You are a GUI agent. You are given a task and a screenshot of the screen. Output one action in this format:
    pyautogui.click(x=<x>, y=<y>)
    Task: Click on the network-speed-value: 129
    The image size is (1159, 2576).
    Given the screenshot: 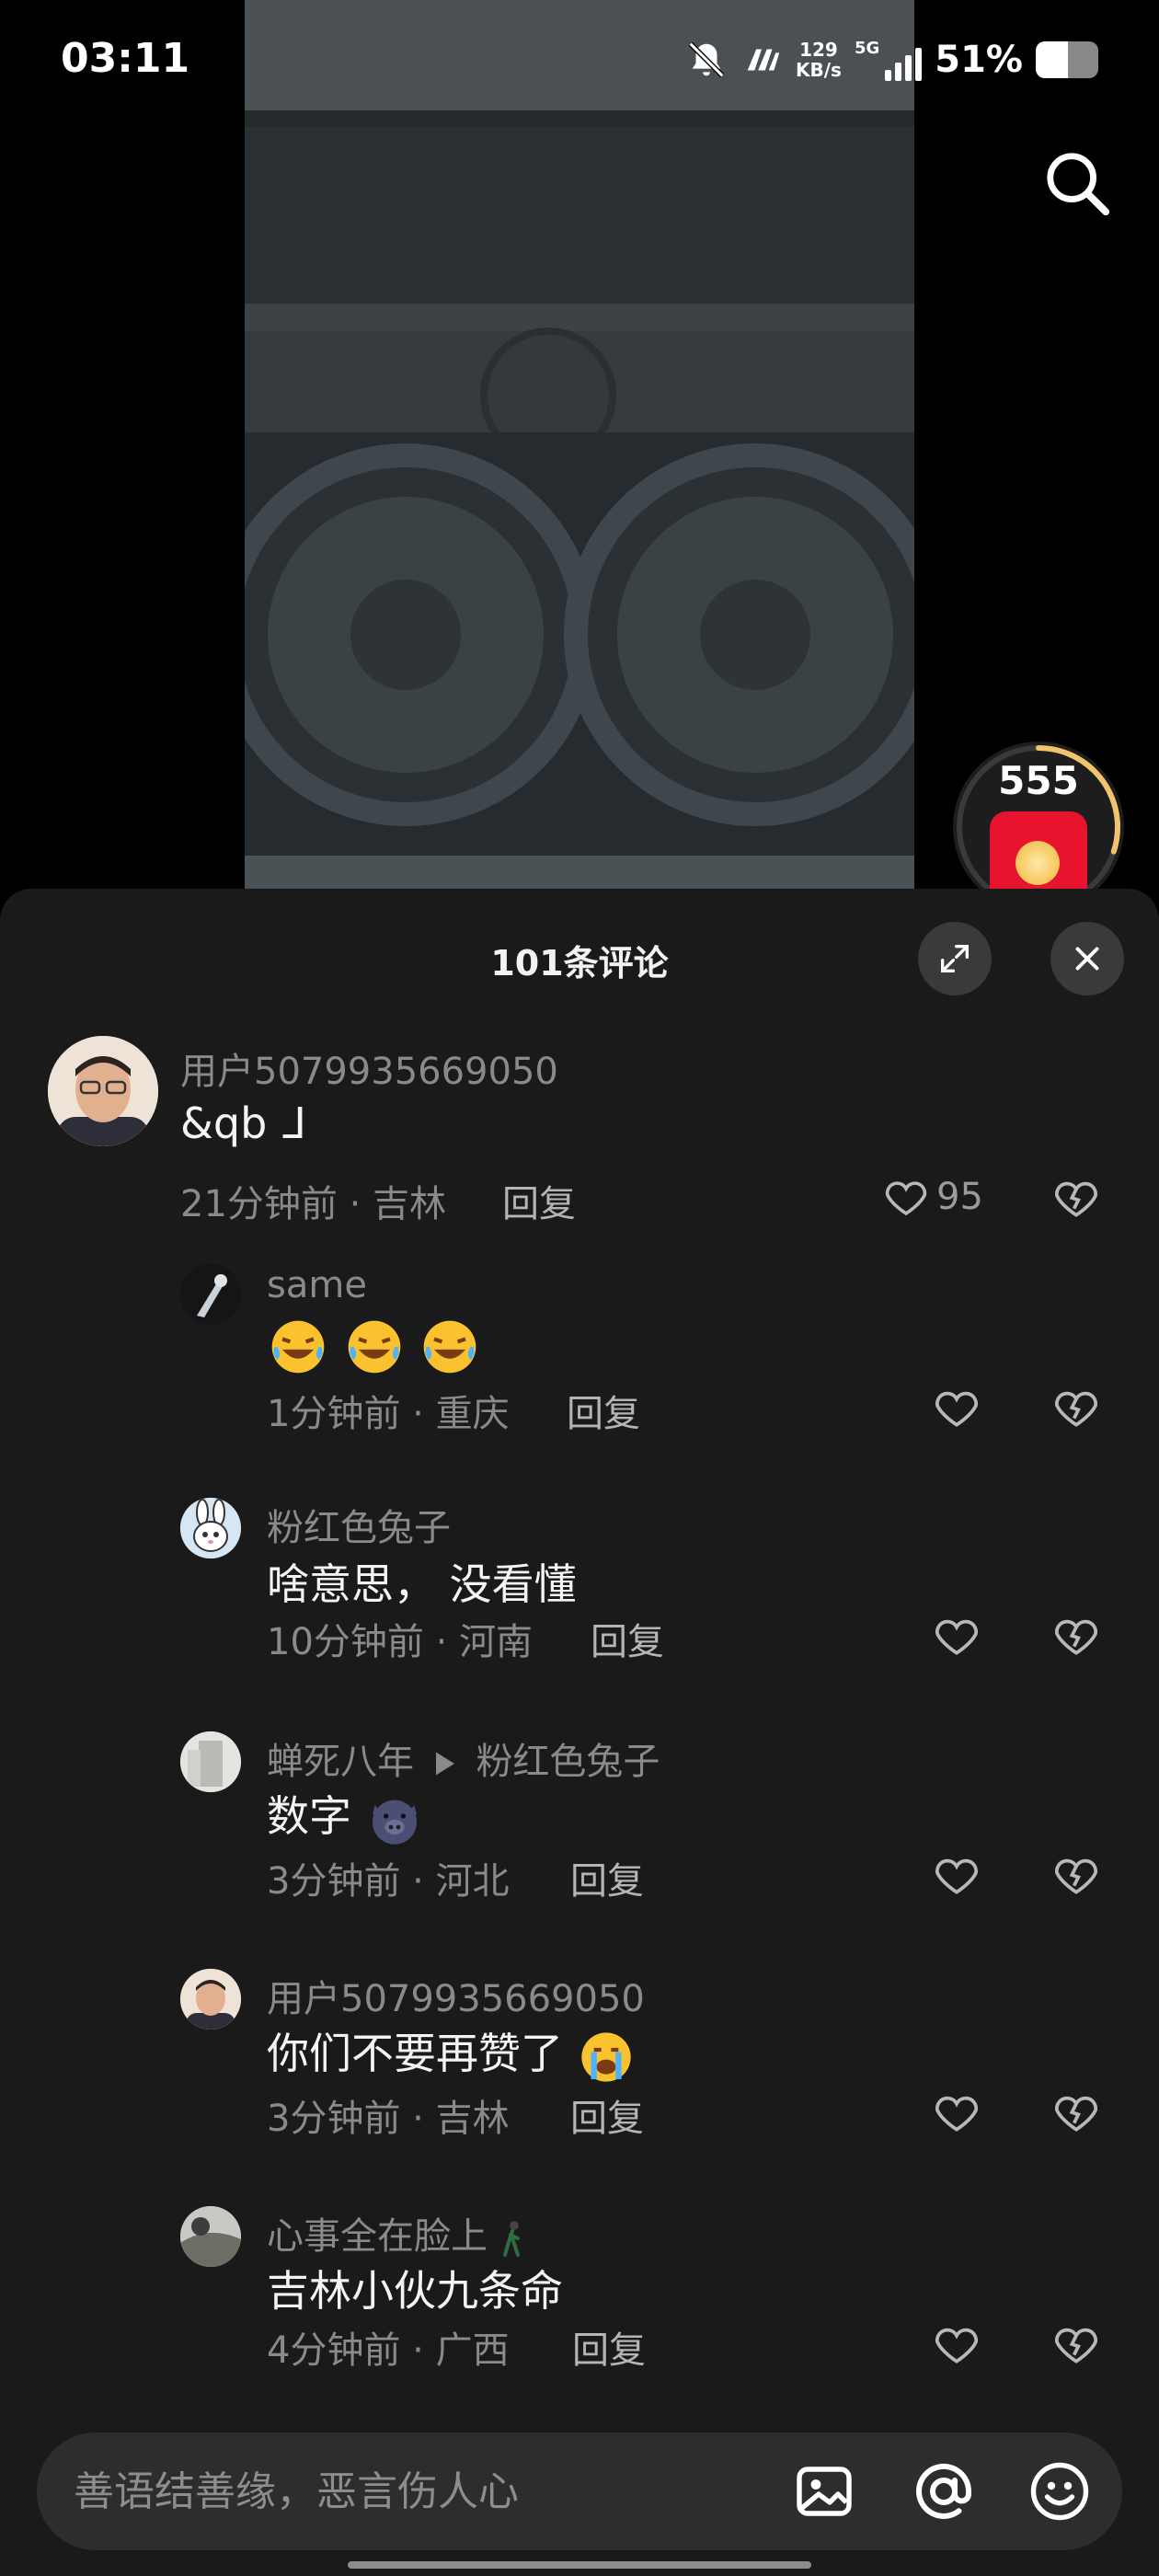 What is the action you would take?
    pyautogui.click(x=818, y=50)
    